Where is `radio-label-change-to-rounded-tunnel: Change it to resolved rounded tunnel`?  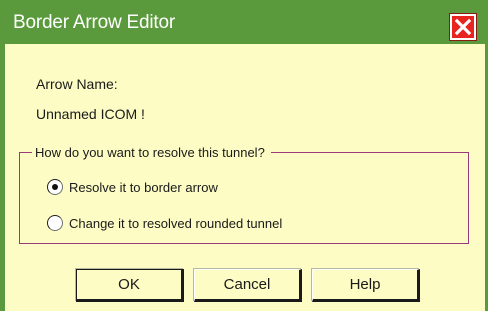 radio-label-change-to-rounded-tunnel: Change it to resolved rounded tunnel is located at coordinates (175, 223).